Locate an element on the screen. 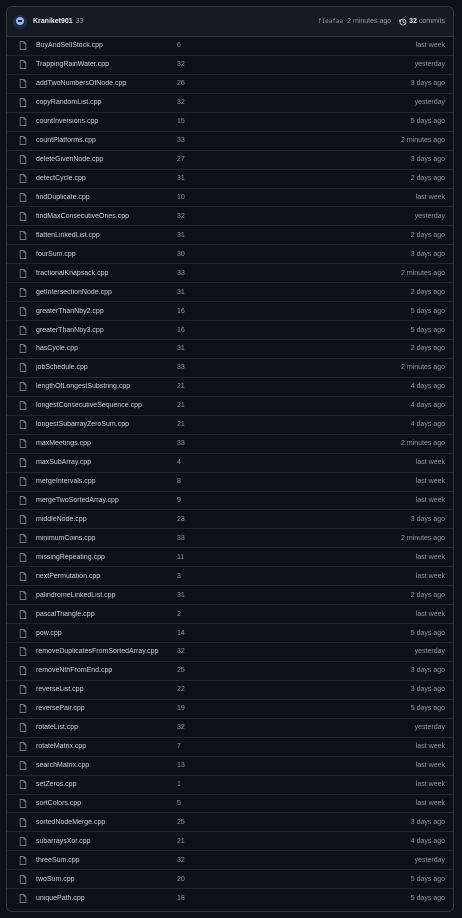 This screenshot has width=462, height=918. file-row: lengthOfLongestSubstring.cpp 21 4 days ago is located at coordinates (230, 387).